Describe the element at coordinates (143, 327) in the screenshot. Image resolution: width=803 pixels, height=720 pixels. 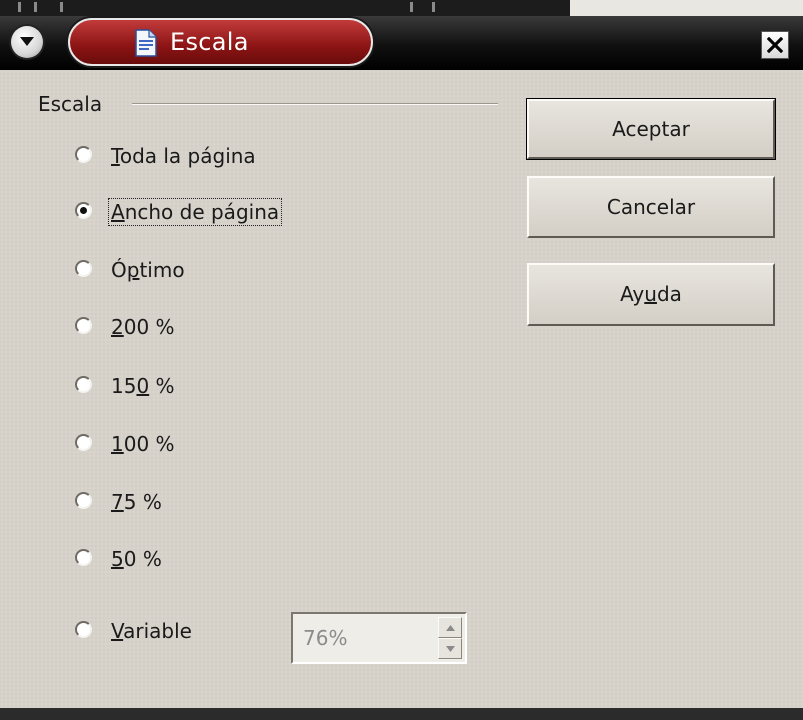
I see `option-label: 200 %` at that location.